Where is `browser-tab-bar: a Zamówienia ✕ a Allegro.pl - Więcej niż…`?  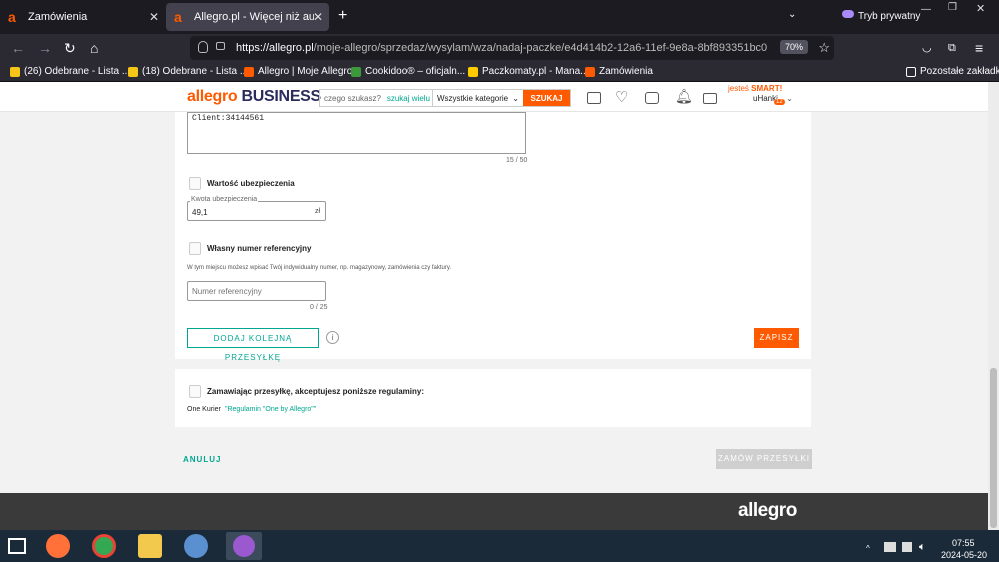 browser-tab-bar: a Zamówienia ✕ a Allegro.pl - Więcej niż… is located at coordinates (499, 17).